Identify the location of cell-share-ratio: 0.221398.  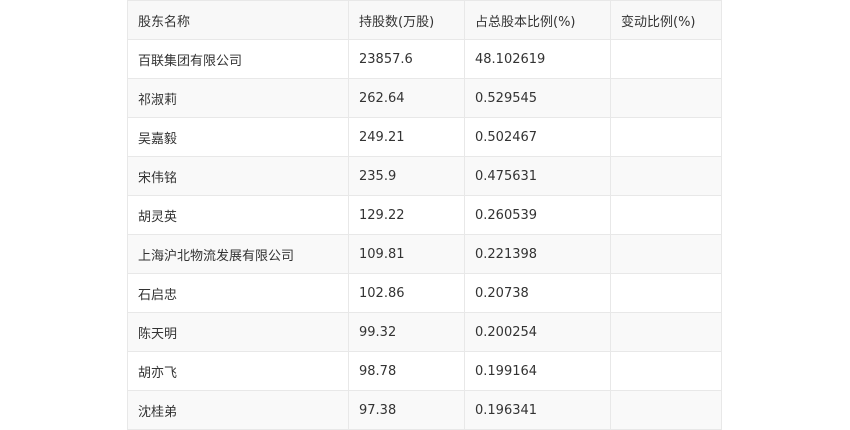
(537, 254).